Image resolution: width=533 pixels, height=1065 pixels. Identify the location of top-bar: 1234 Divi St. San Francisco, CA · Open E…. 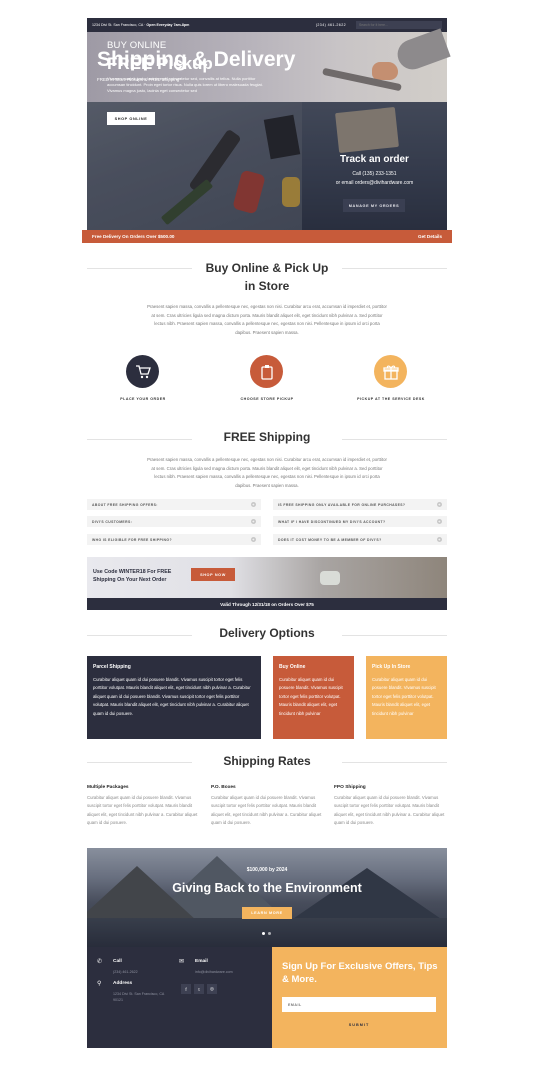
(267, 25).